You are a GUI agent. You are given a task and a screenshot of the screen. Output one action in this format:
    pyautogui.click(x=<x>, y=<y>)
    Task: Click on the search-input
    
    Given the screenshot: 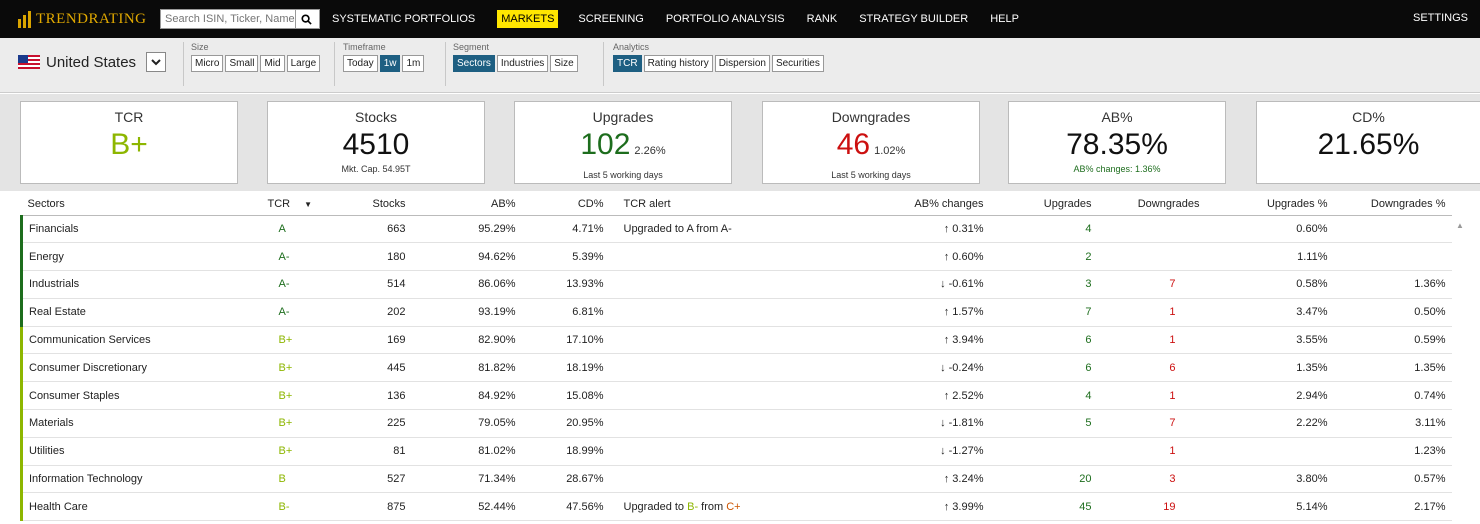 What is the action you would take?
    pyautogui.click(x=228, y=19)
    